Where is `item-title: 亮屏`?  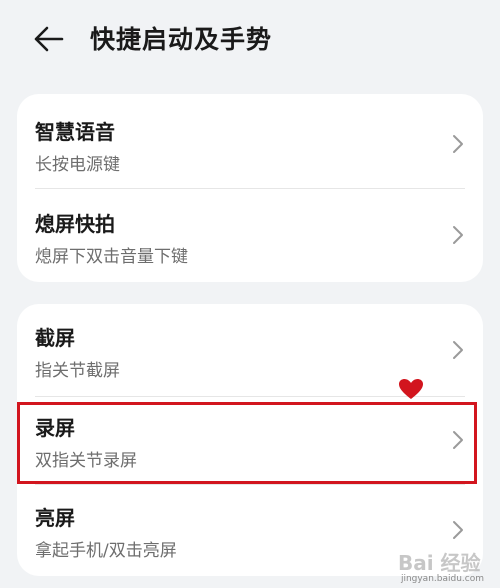 item-title: 亮屏 is located at coordinates (55, 518).